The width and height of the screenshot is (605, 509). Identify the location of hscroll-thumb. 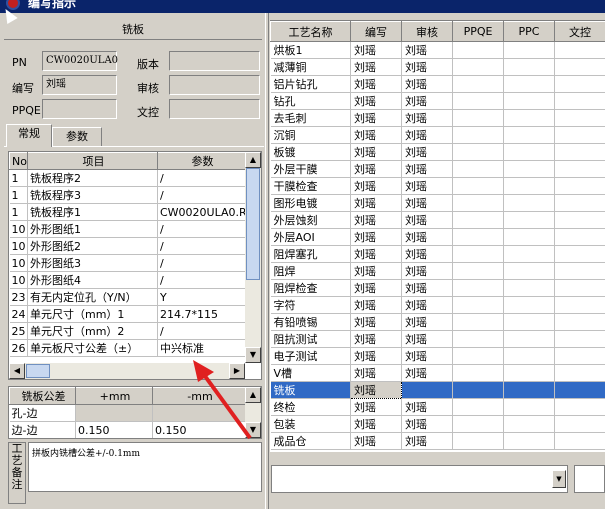
(38, 371).